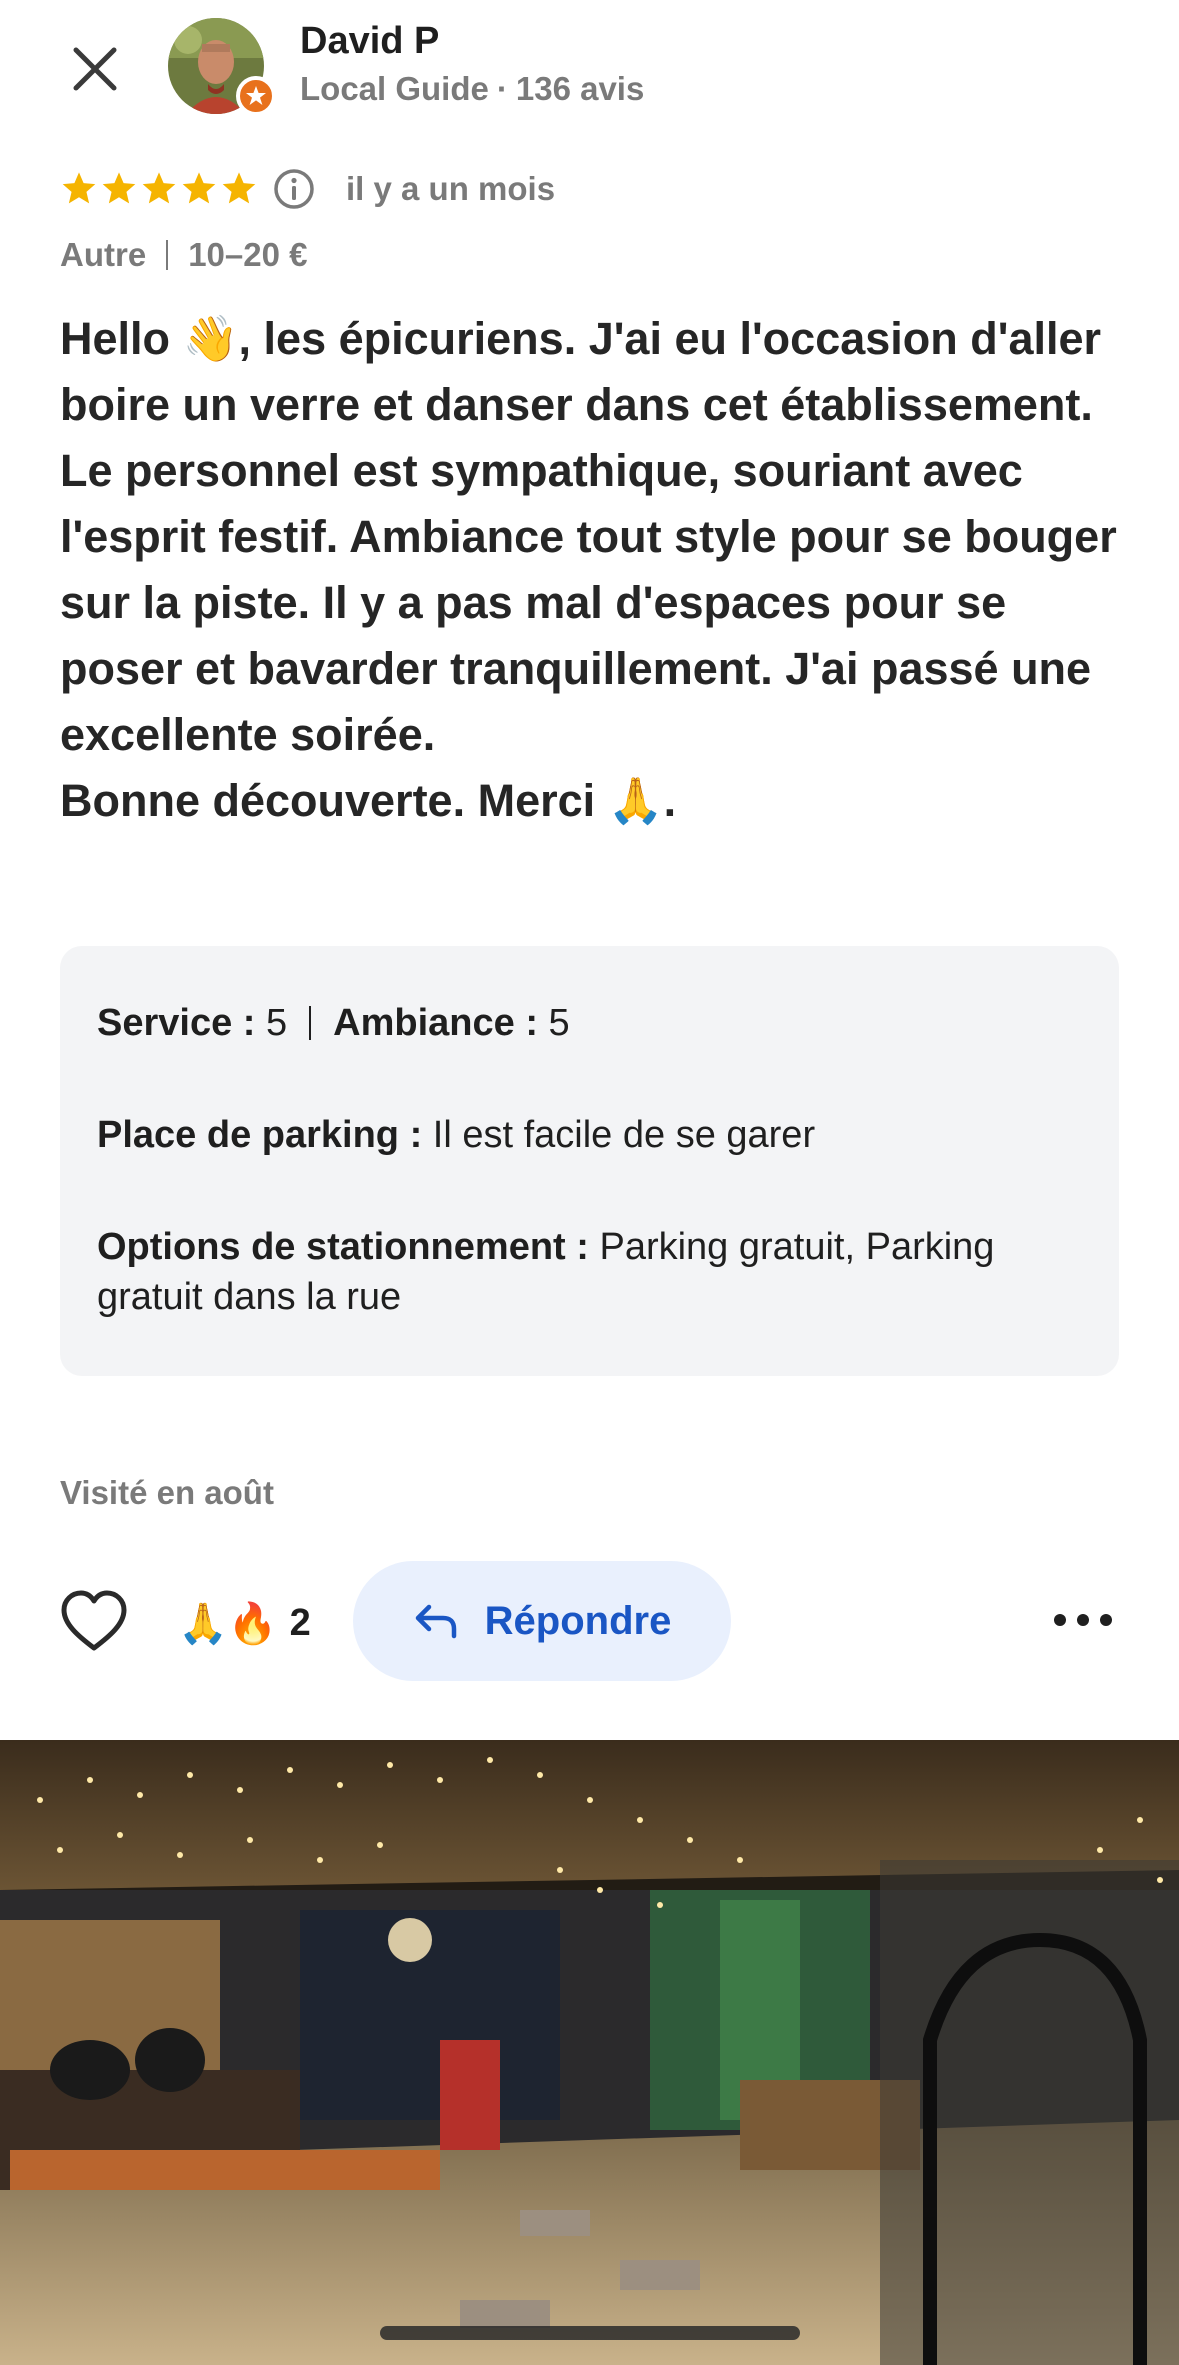 This screenshot has height=2365, width=1179. I want to click on ratings-detail: Service : 5 Ambiance : 5, so click(592, 1023).